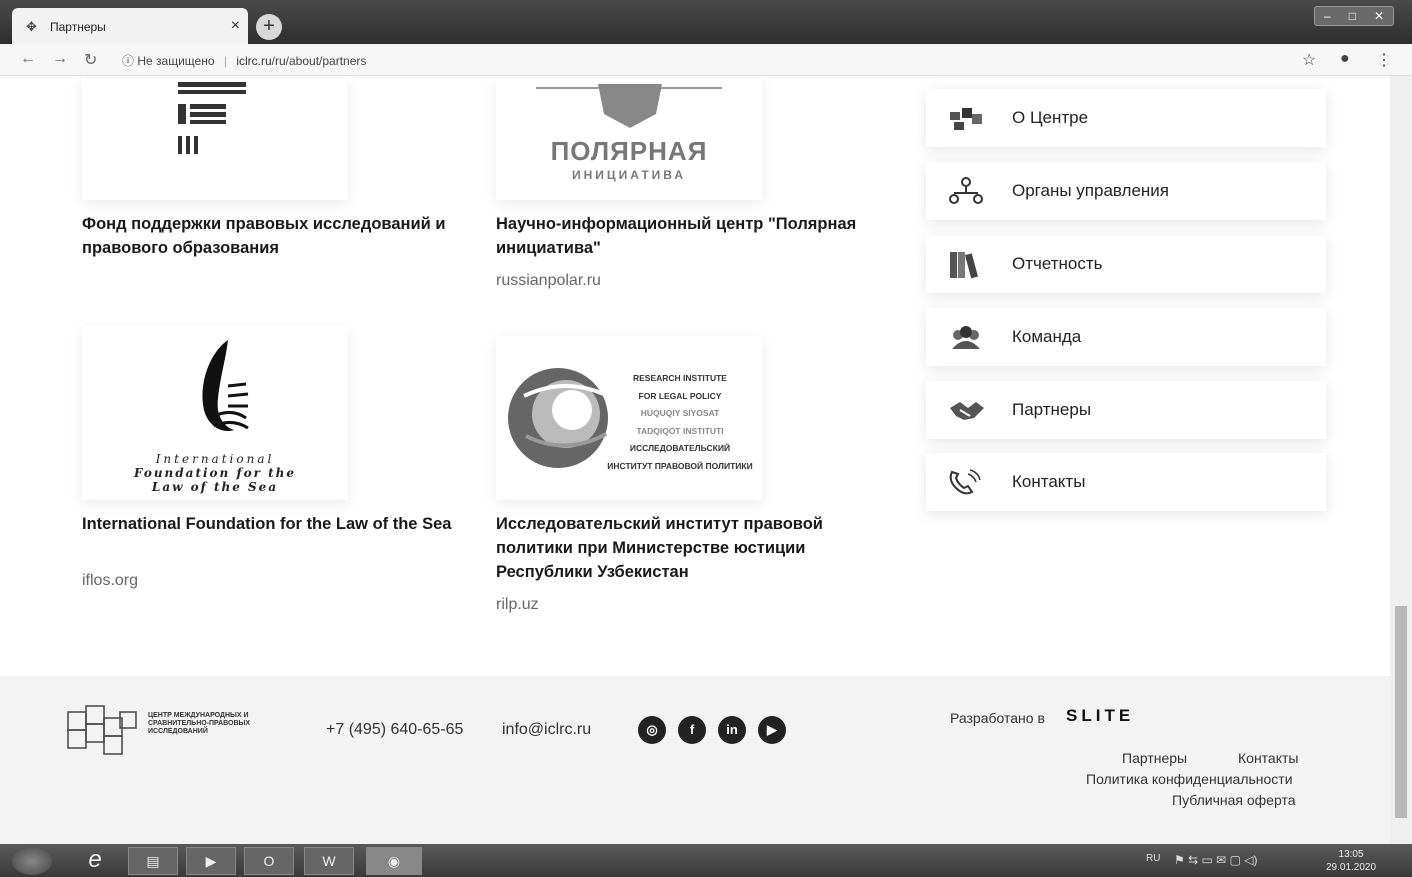 The height and width of the screenshot is (877, 1412). I want to click on media-player-icon: ▶, so click(211, 861).